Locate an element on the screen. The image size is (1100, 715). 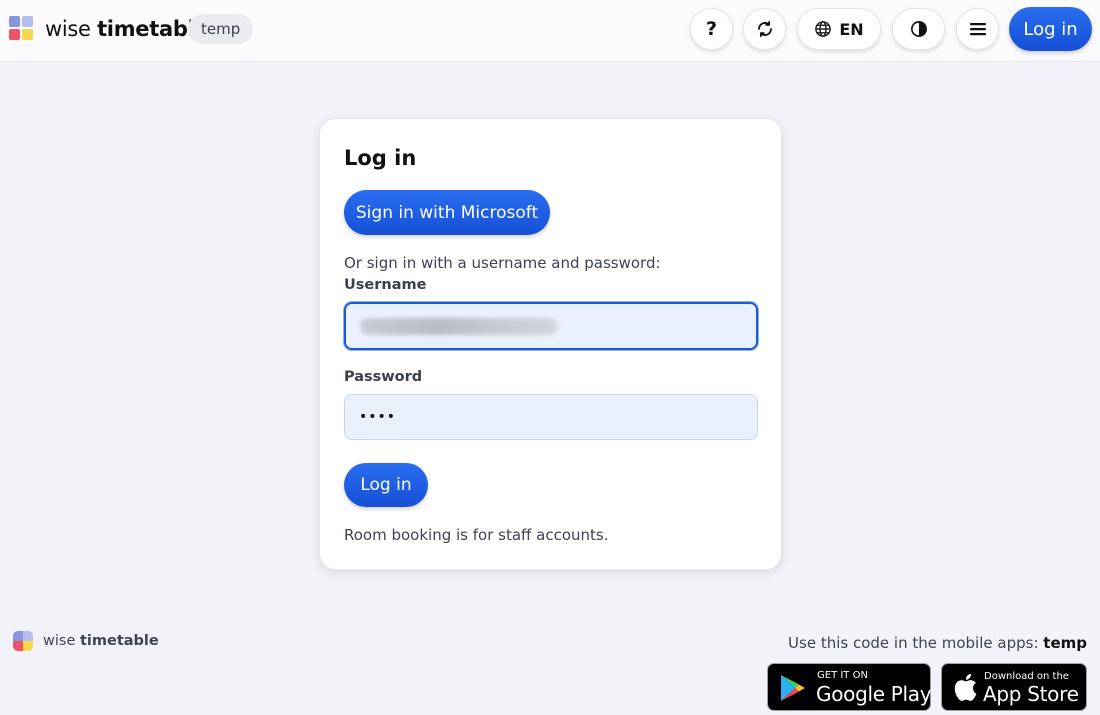
help-icon: ? is located at coordinates (711, 29).